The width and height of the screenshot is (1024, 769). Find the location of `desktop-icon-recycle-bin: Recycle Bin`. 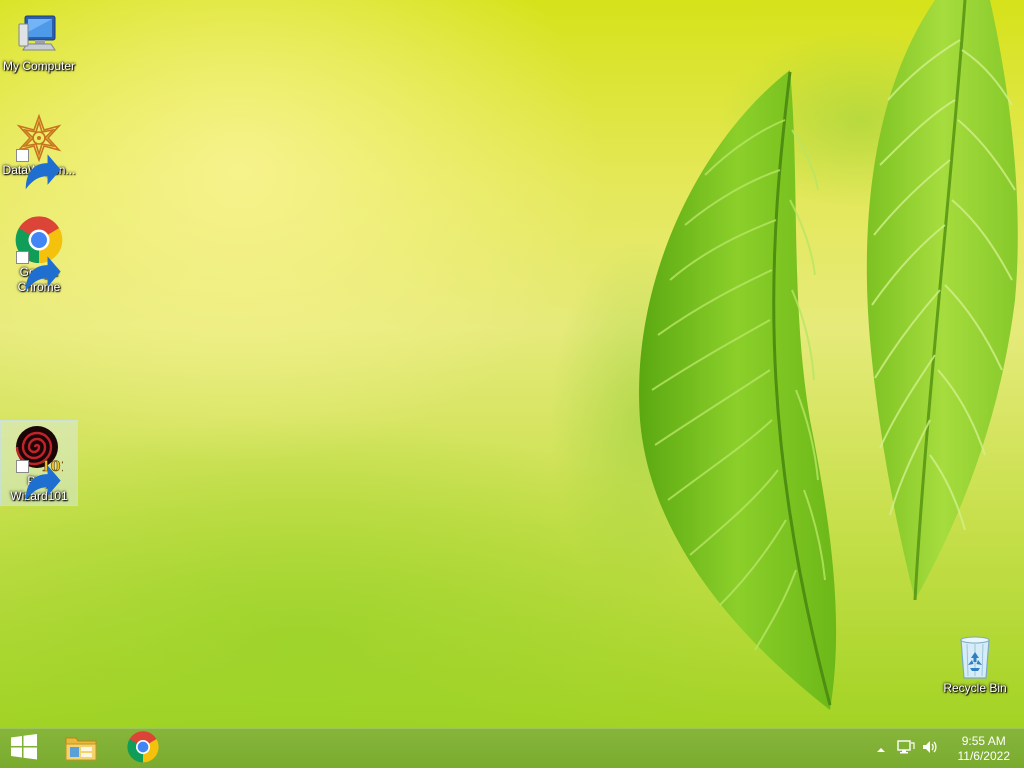

desktop-icon-recycle-bin: Recycle Bin is located at coordinates (975, 662).